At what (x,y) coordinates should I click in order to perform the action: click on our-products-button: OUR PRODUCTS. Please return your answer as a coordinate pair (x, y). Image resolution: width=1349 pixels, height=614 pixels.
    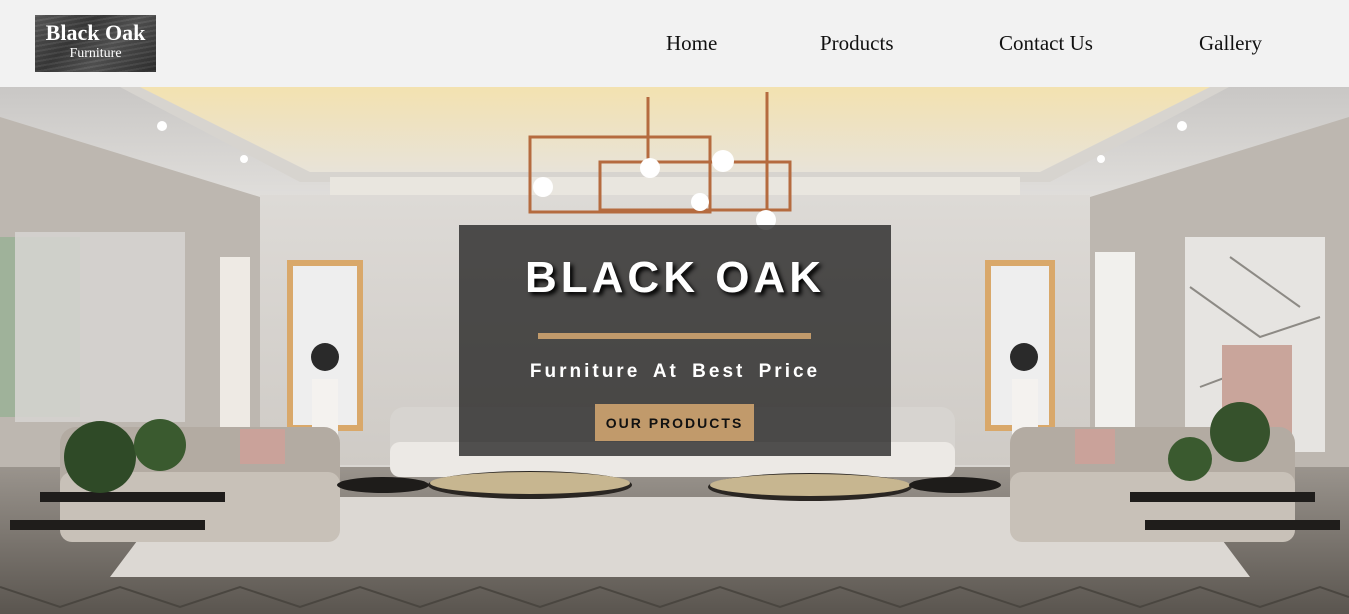
    Looking at the image, I should click on (674, 422).